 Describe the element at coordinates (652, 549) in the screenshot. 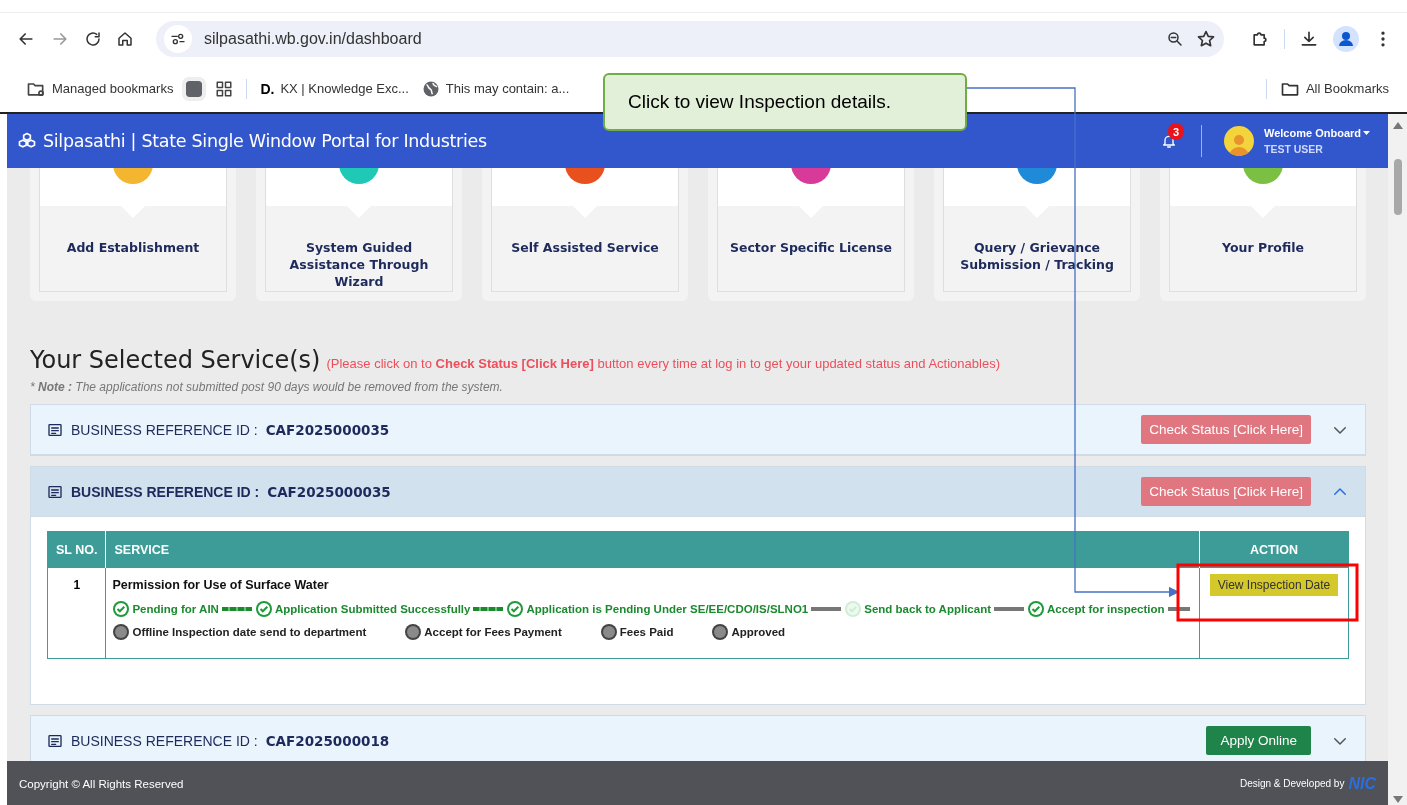

I see `column-header: SERVICE` at that location.